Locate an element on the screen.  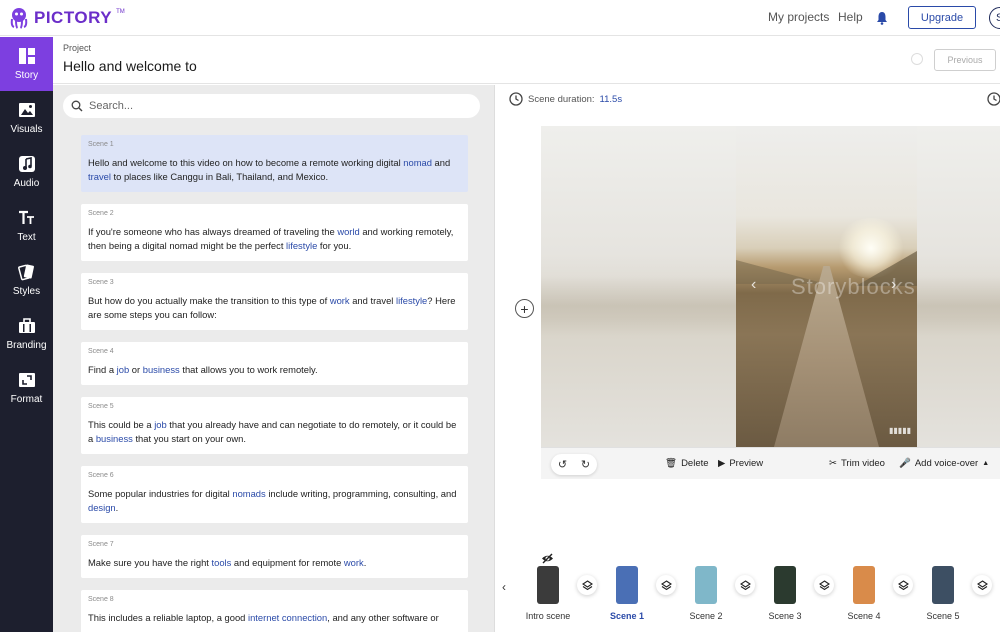
scene-text-segment: or is located at coordinates (136, 369).